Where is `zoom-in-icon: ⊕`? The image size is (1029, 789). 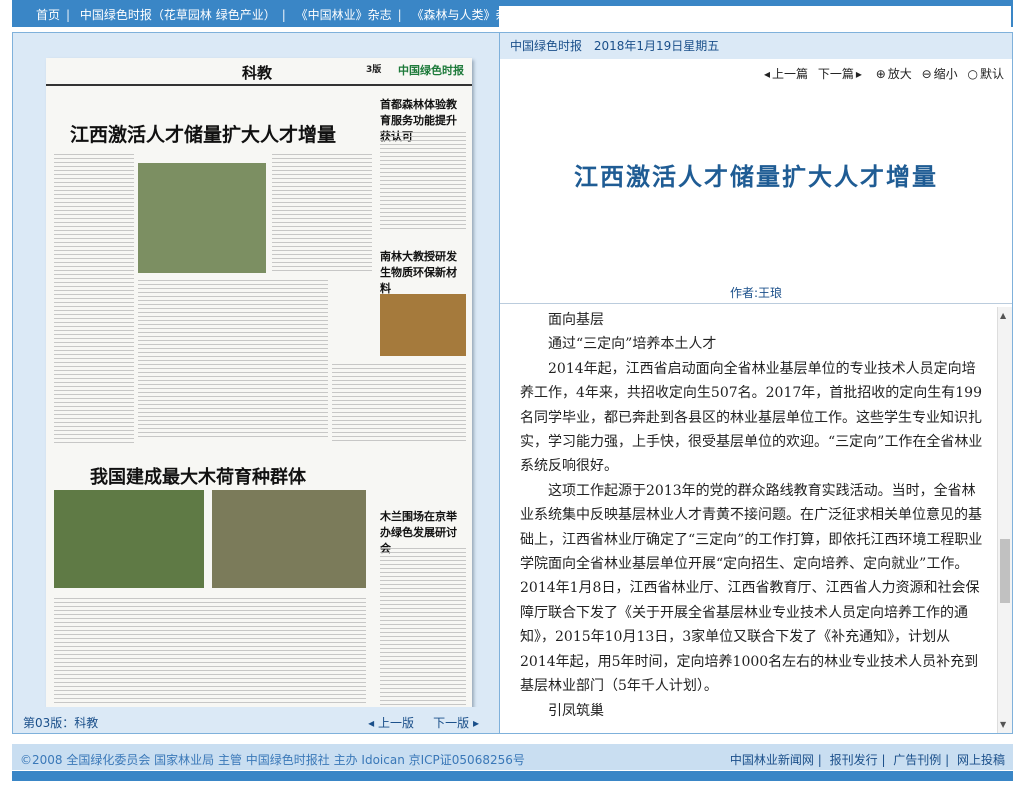 zoom-in-icon: ⊕ is located at coordinates (881, 74).